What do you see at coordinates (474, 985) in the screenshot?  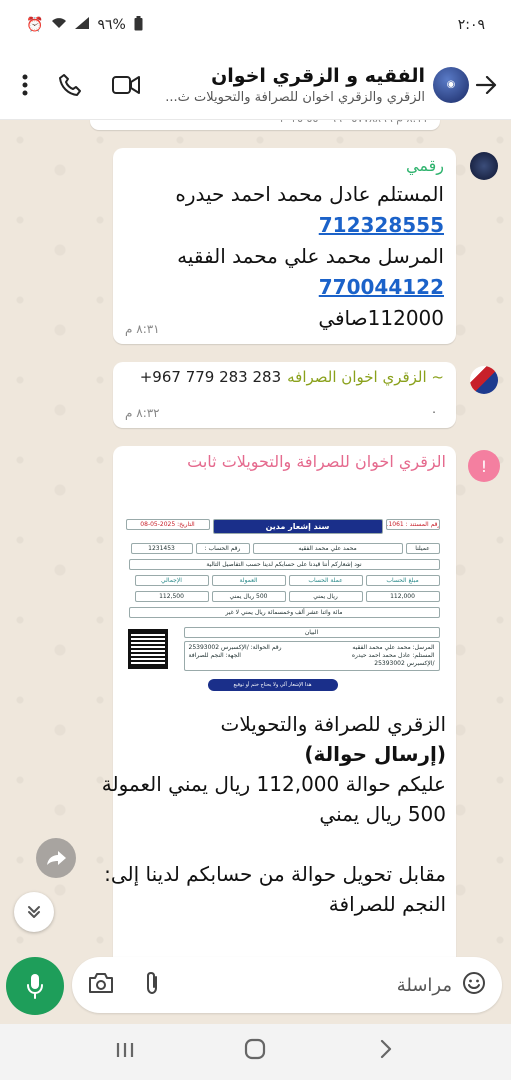 I see `emoji-icon` at bounding box center [474, 985].